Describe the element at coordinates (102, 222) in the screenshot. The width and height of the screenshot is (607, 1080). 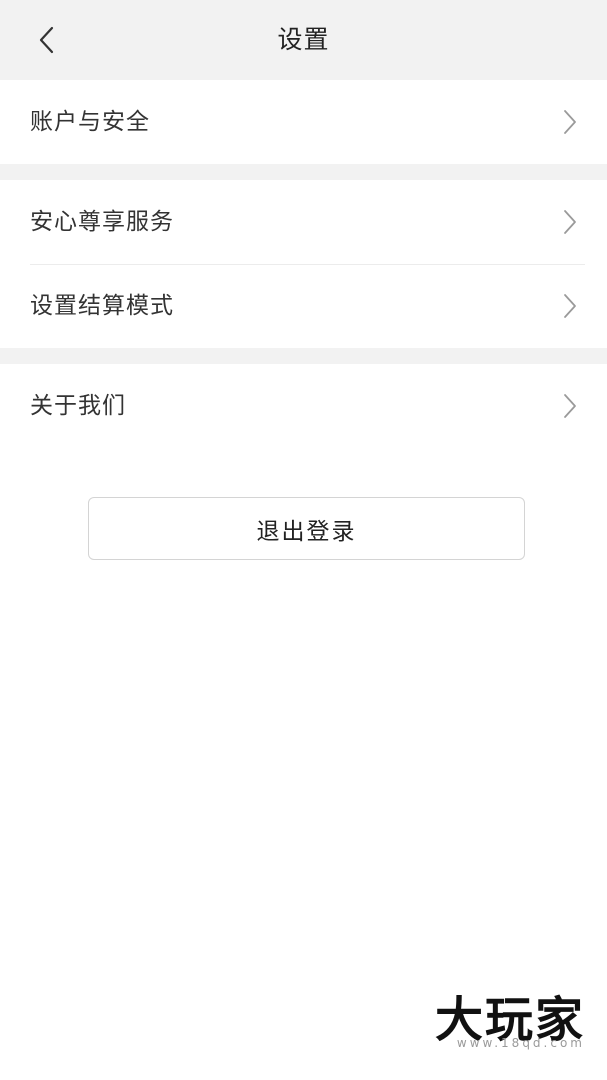
I see `settings-item-label: 安心尊享服务` at that location.